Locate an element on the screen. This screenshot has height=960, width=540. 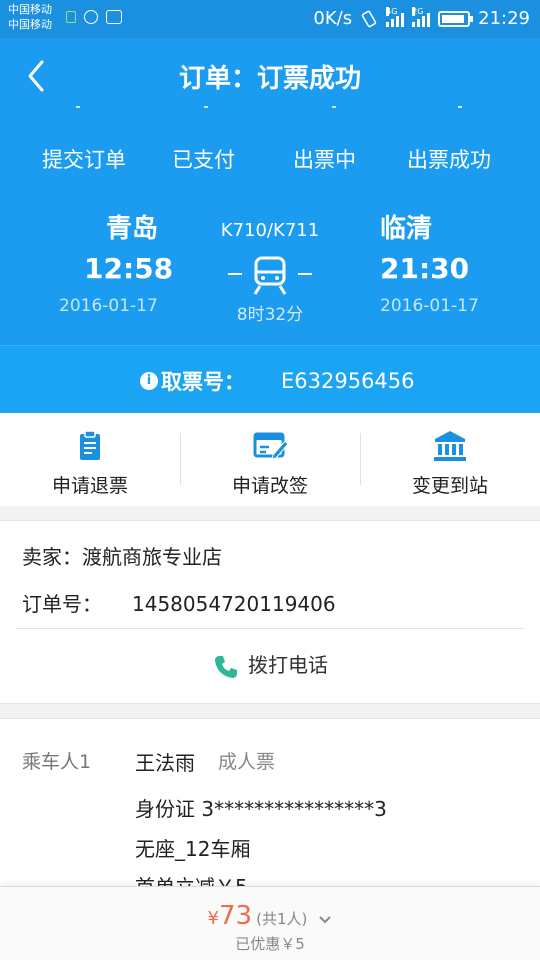
price-detail-toggle: ¥73 (共1人) is located at coordinates (270, 916).